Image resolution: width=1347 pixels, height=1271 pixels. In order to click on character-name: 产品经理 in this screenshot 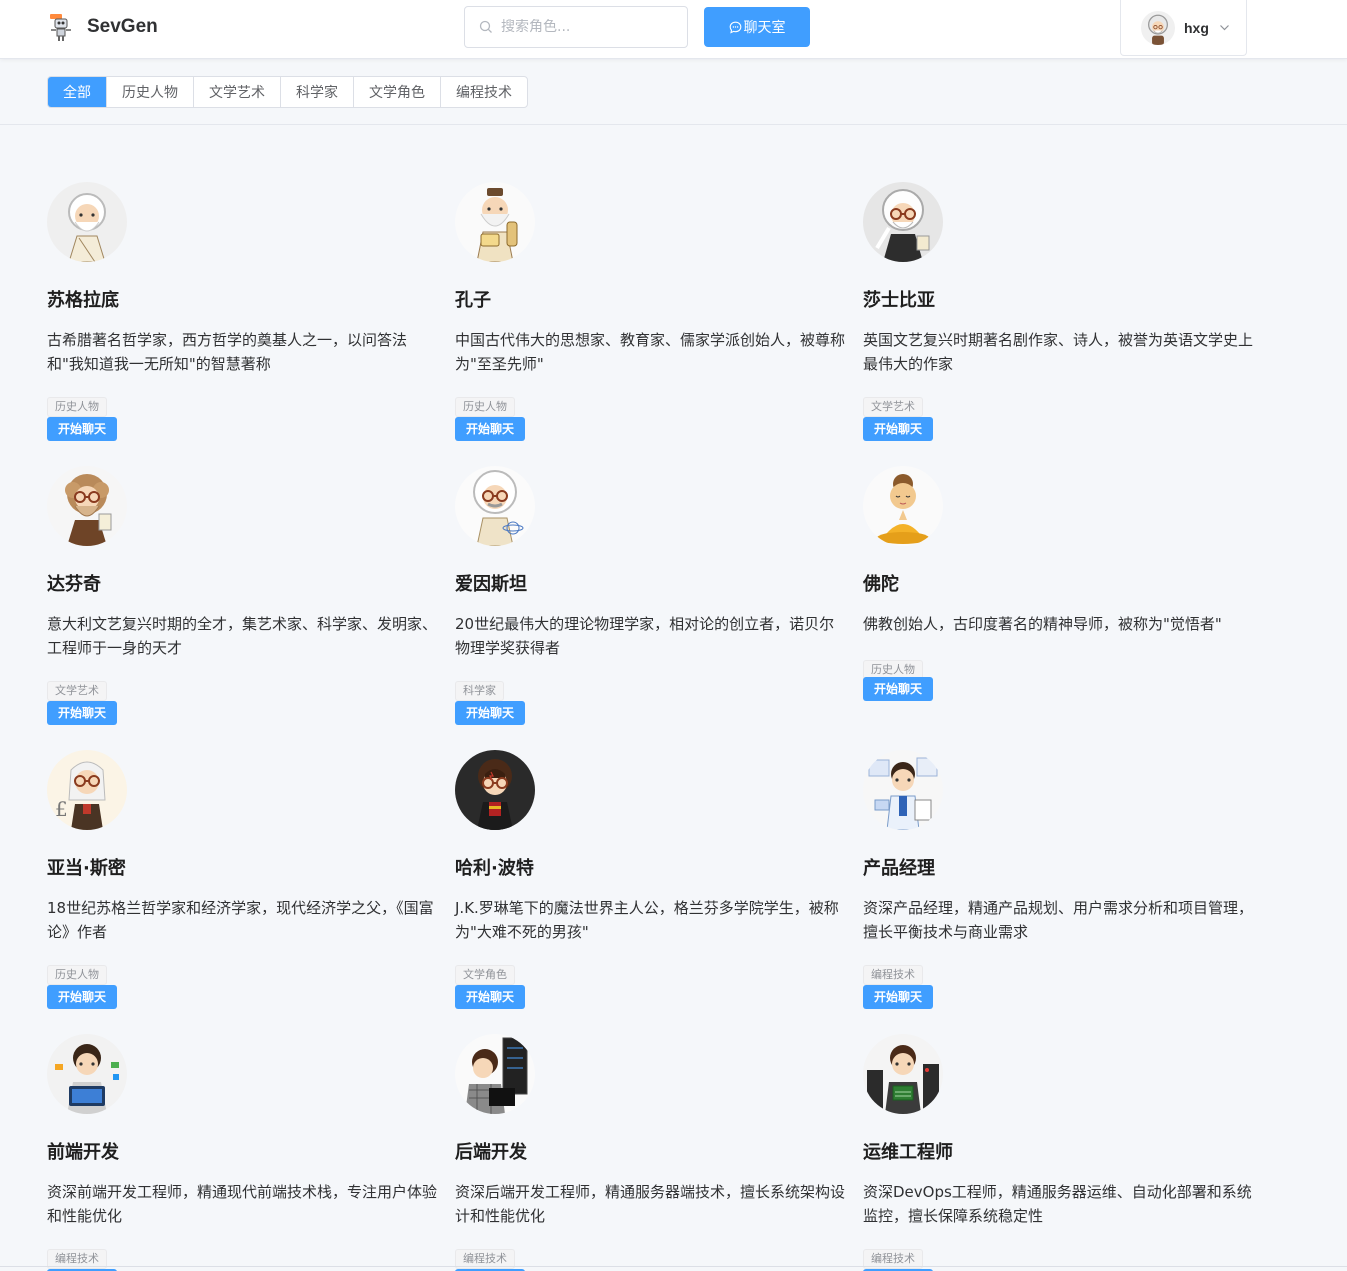, I will do `click(899, 868)`.